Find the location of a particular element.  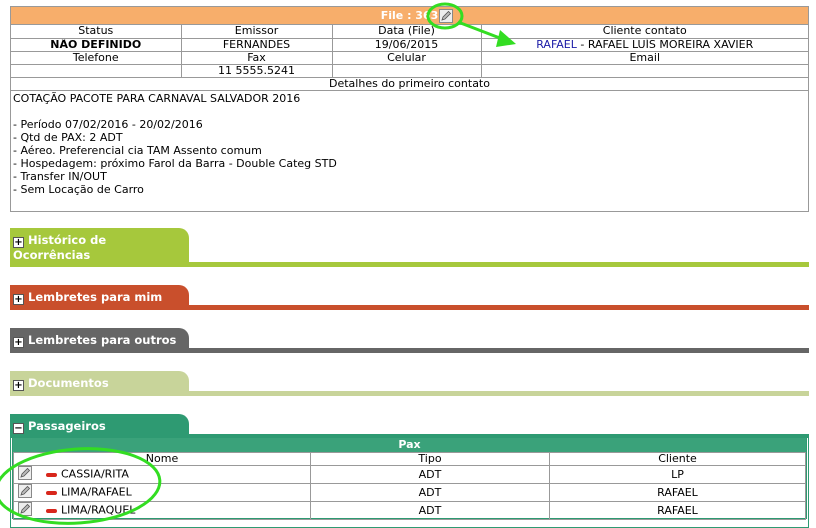

pax-name-cell: LIMA/RAFAEL is located at coordinates (162, 492).